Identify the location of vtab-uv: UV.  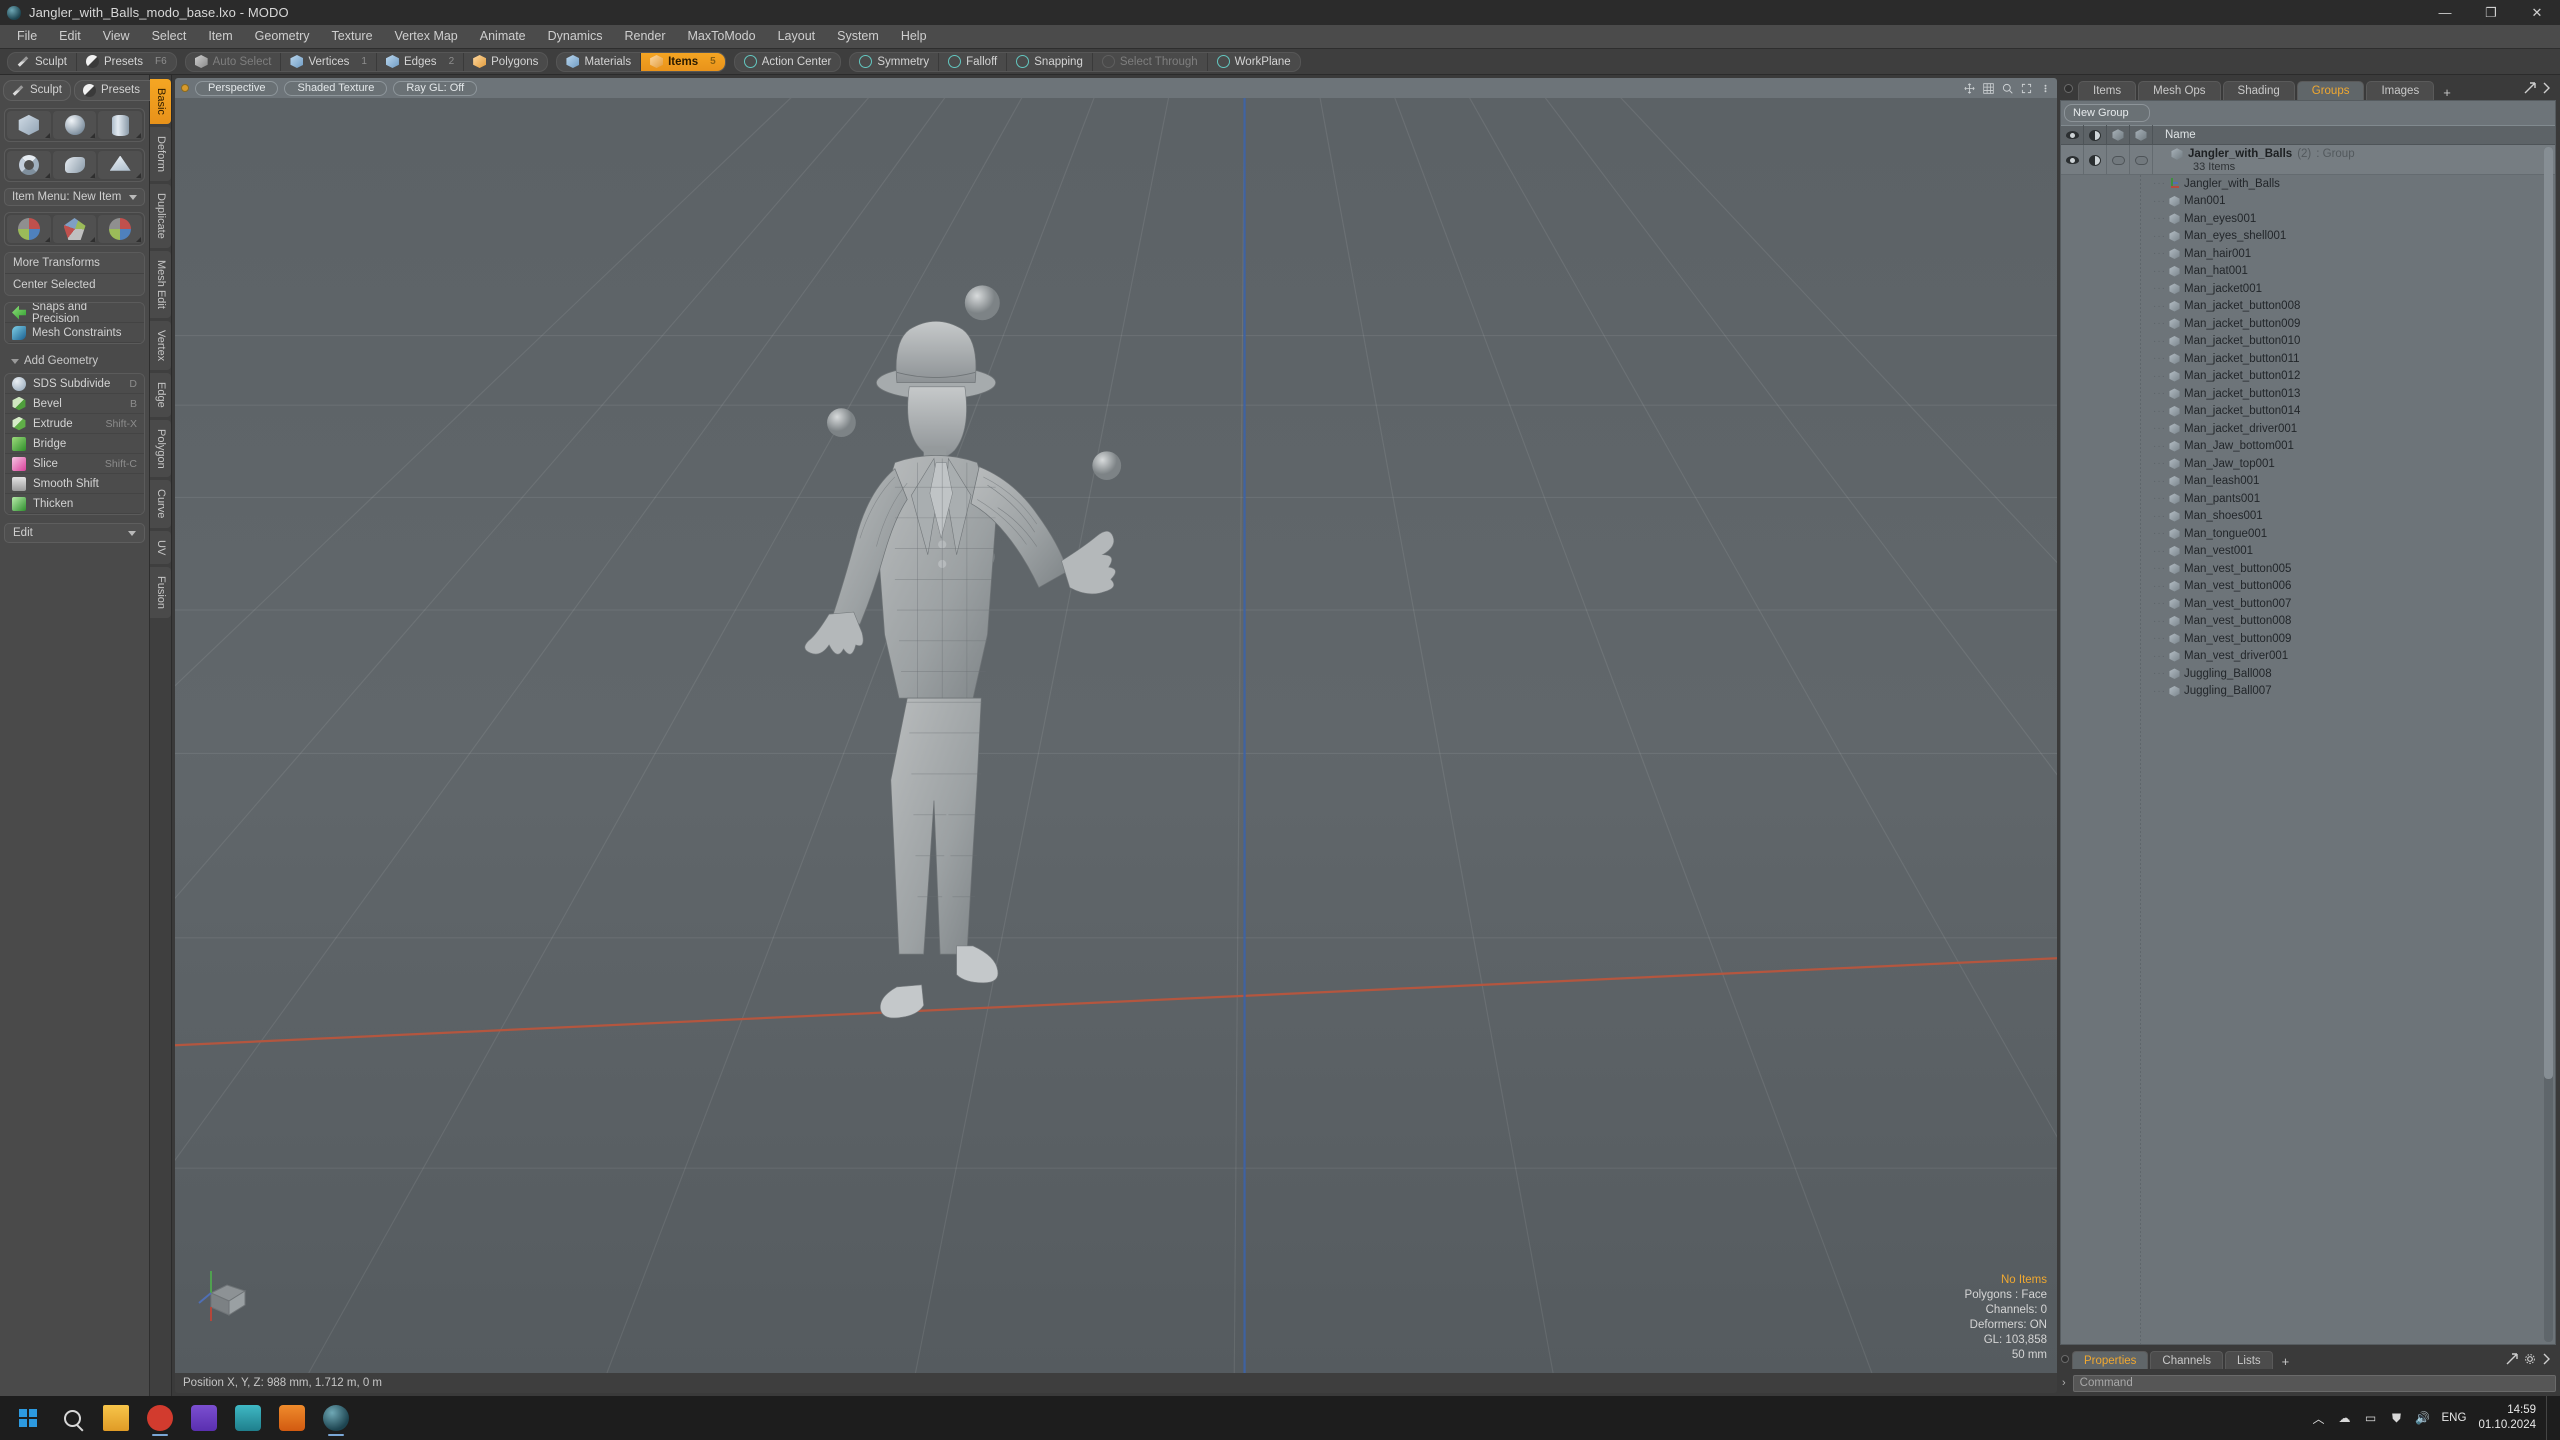
(160, 547).